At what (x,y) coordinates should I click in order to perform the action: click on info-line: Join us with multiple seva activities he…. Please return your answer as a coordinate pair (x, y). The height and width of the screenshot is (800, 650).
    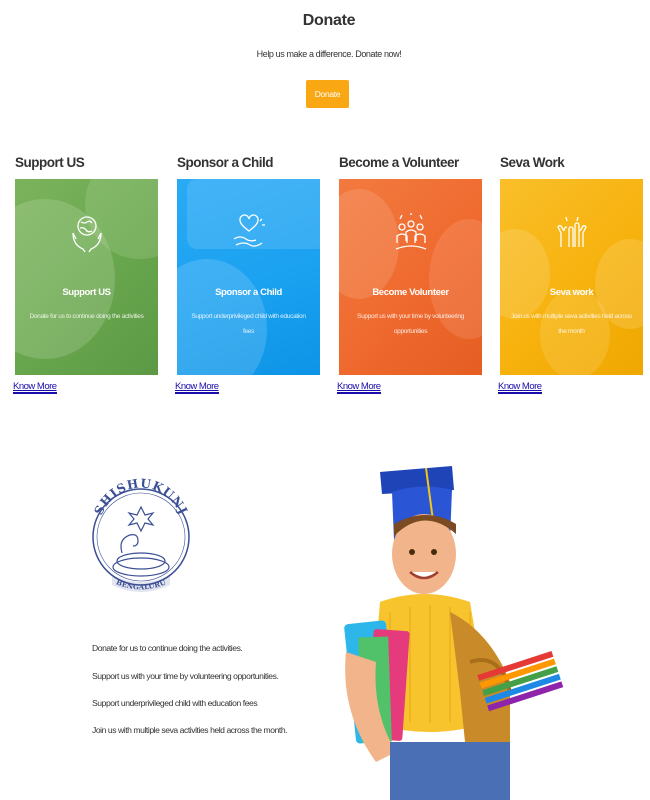
    Looking at the image, I should click on (190, 730).